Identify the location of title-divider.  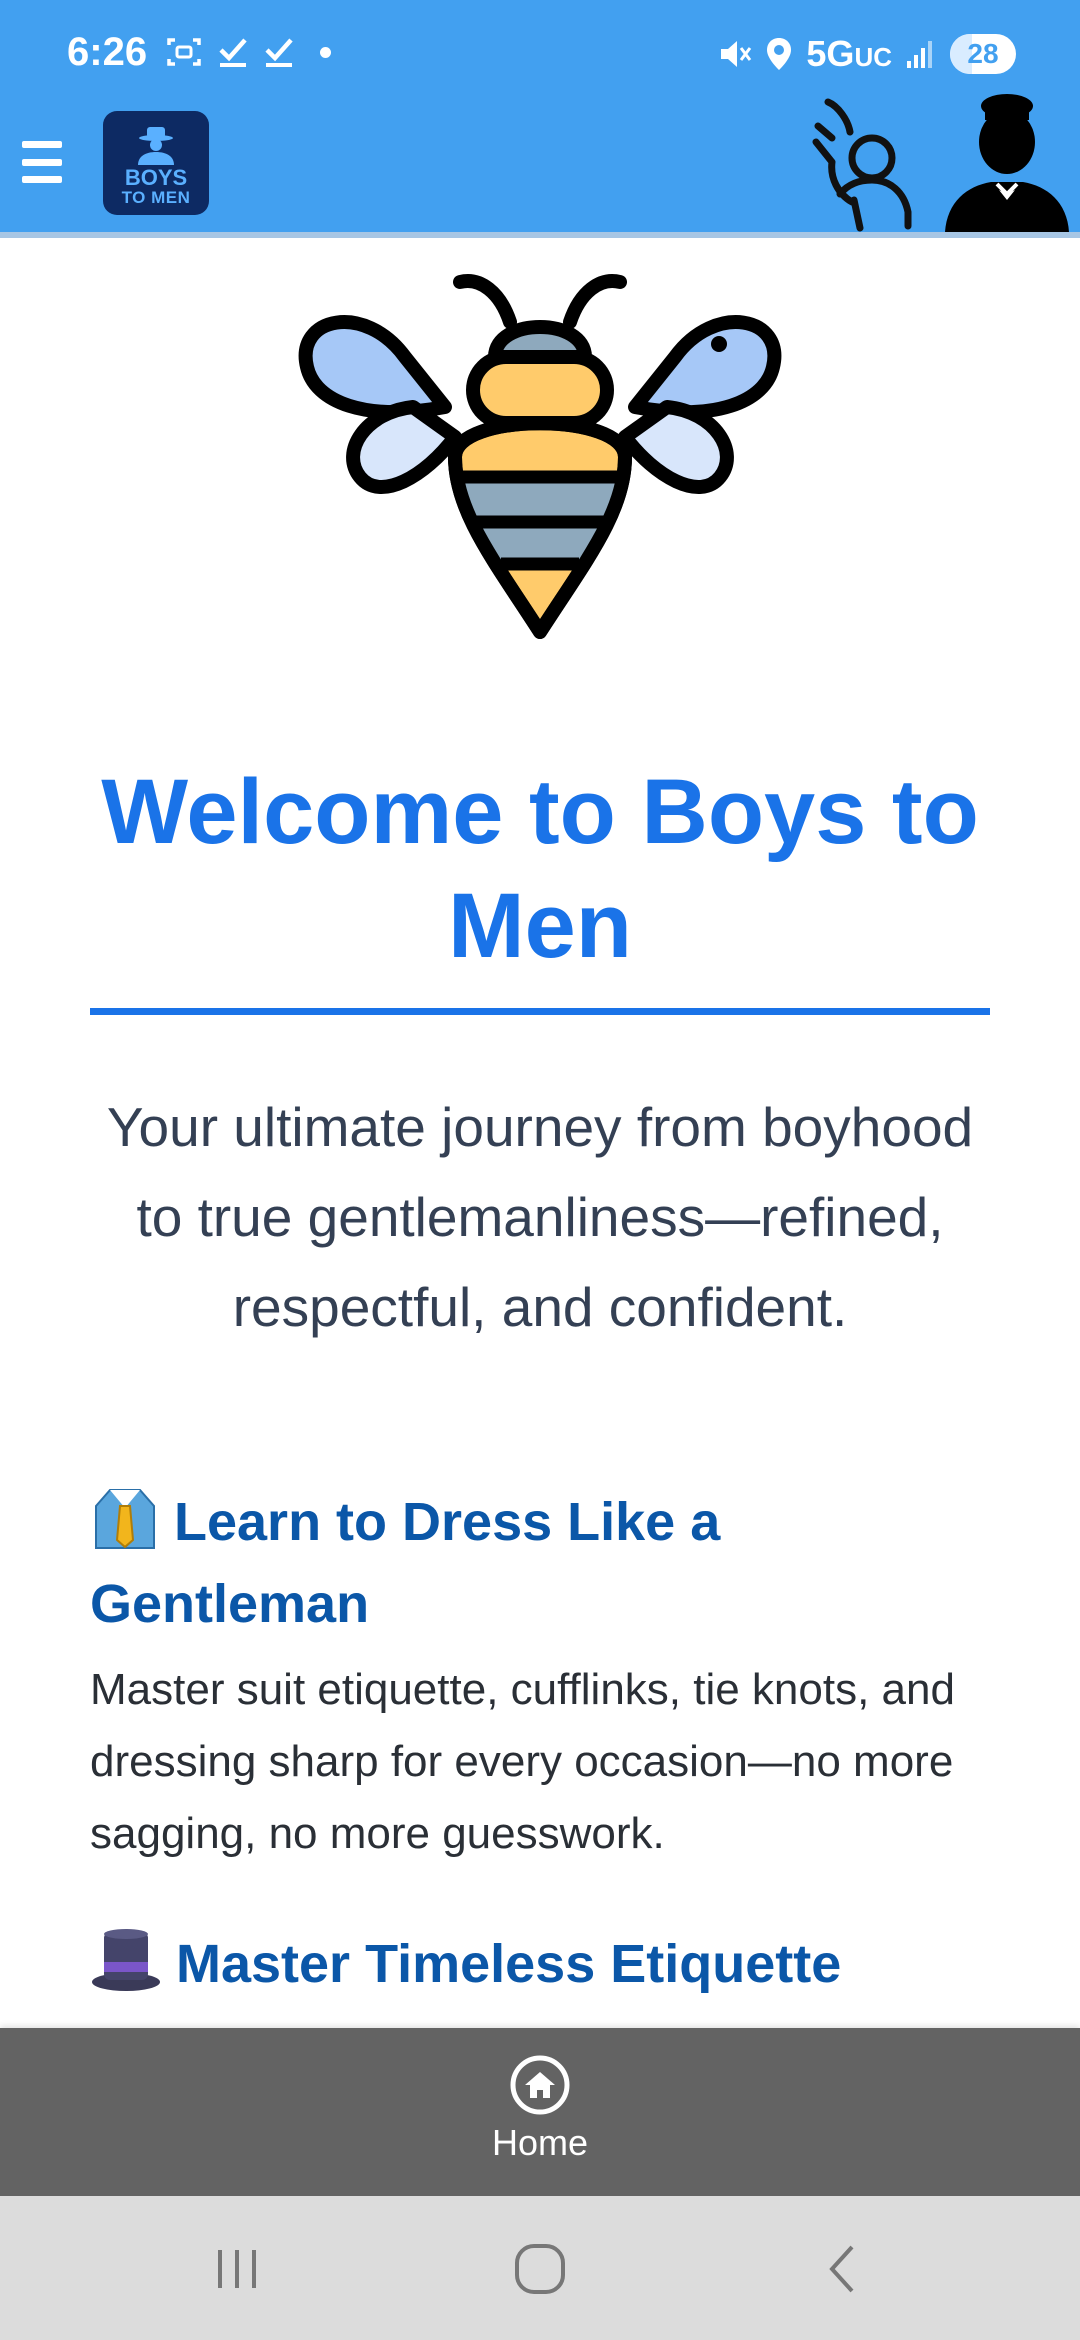
(540, 1011).